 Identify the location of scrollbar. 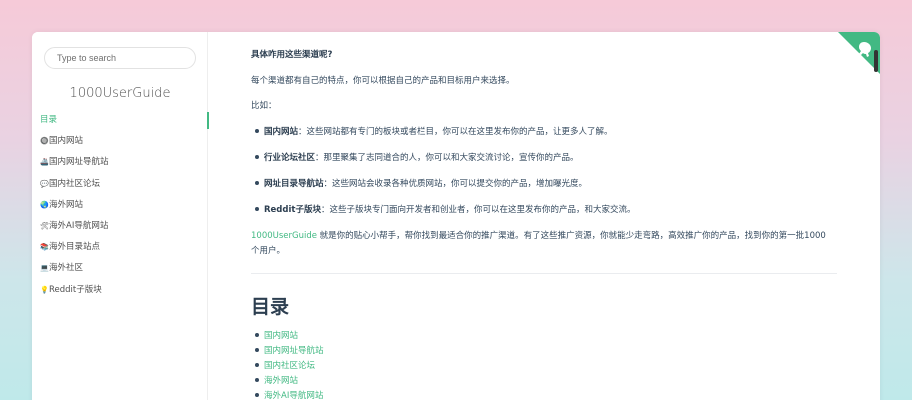
(876, 61).